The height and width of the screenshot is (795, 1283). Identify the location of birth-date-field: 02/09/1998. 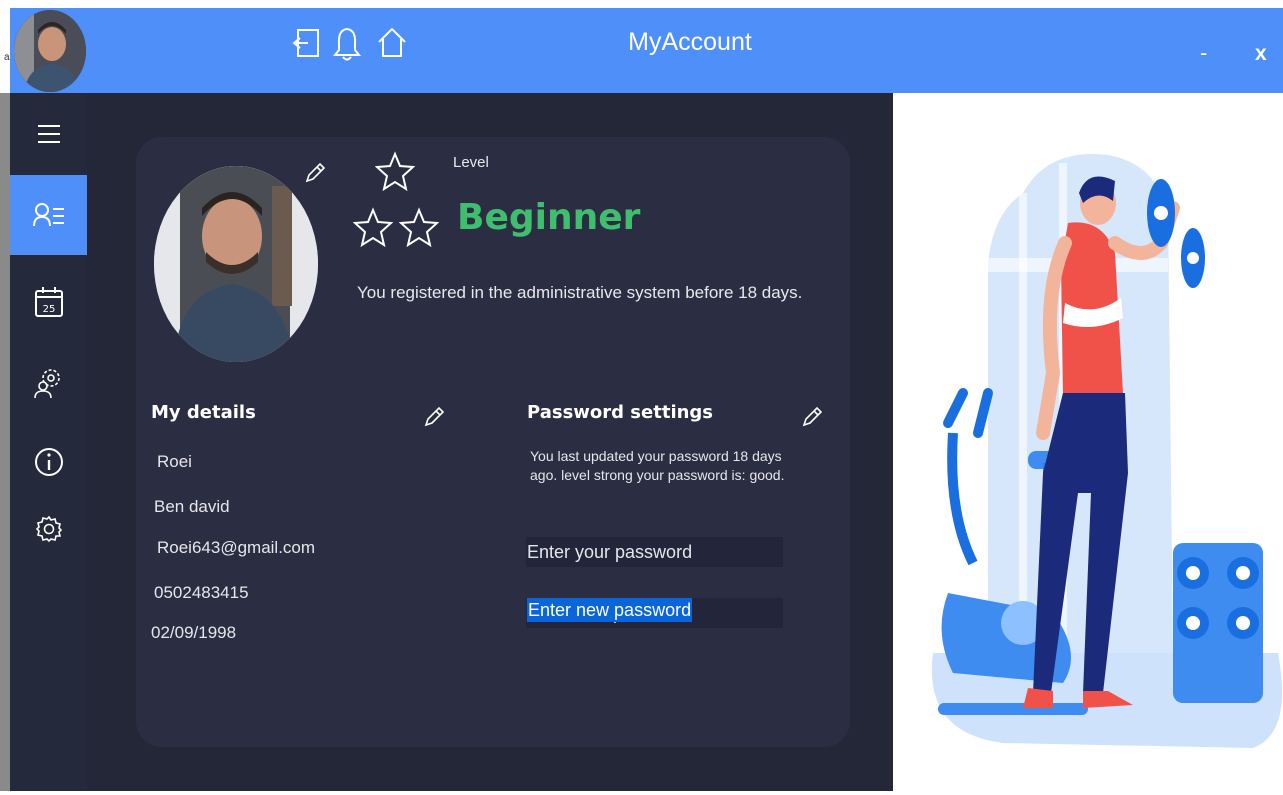
(193, 633).